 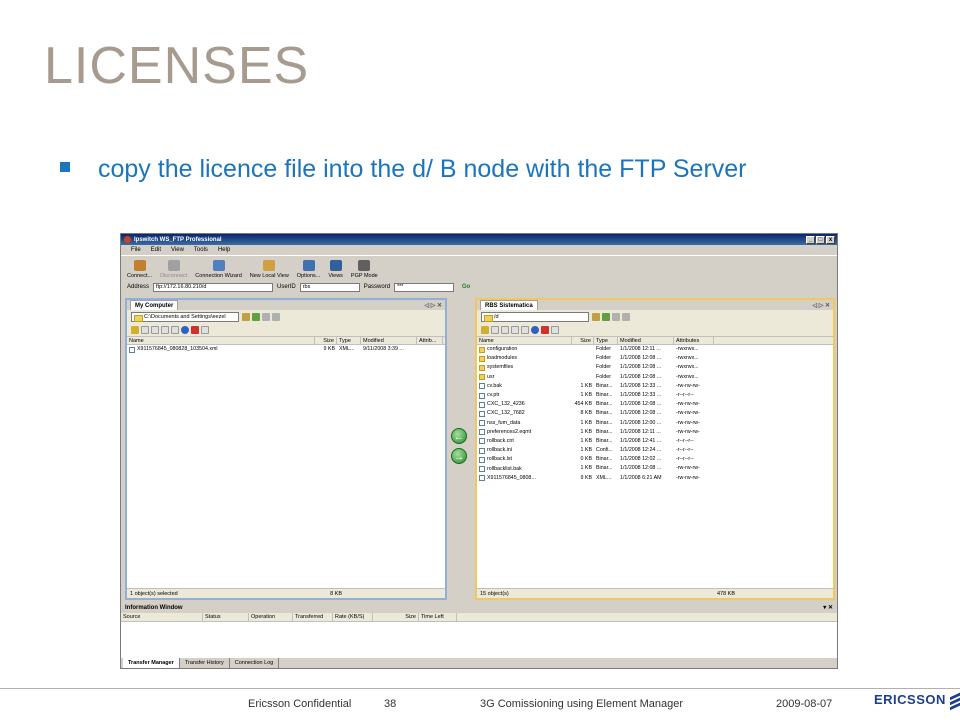 I want to click on toolbar-button-local-view: New Local View, so click(x=269, y=270).